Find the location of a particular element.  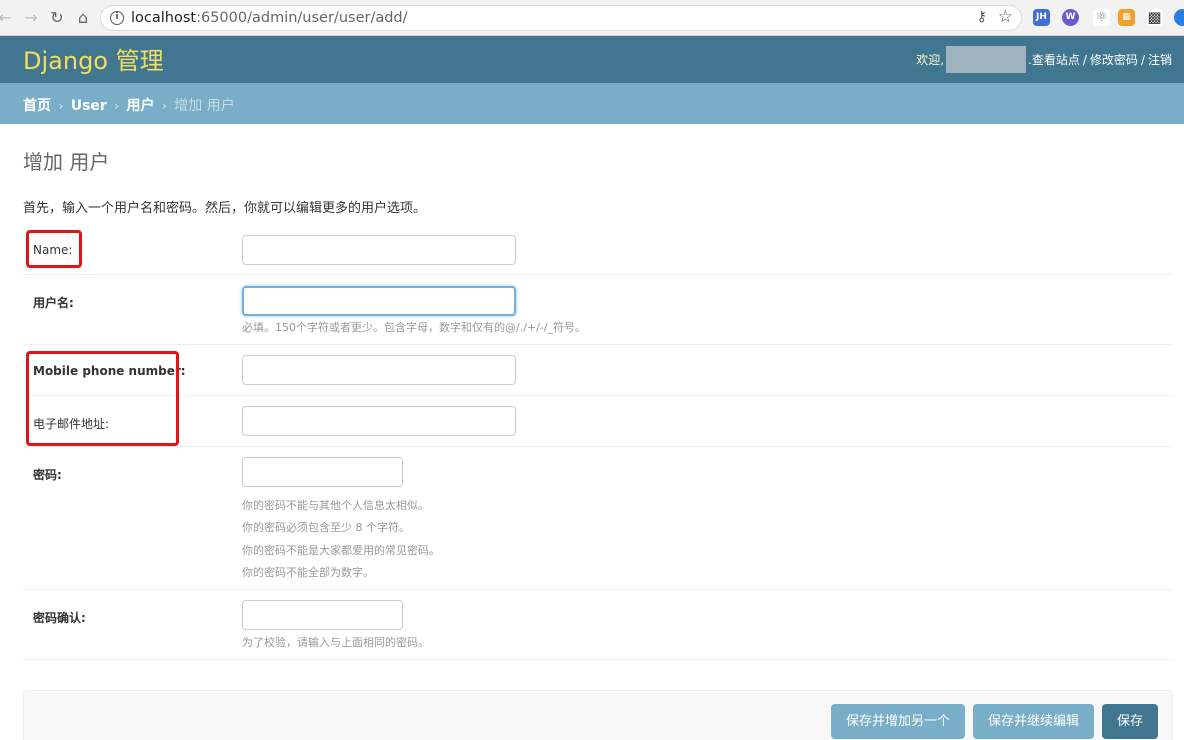

url-host: localhost is located at coordinates (164, 18).